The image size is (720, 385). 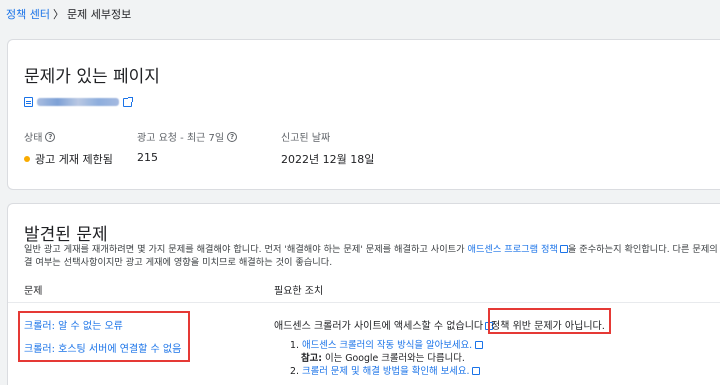 I want to click on page-url-row, so click(x=78, y=101).